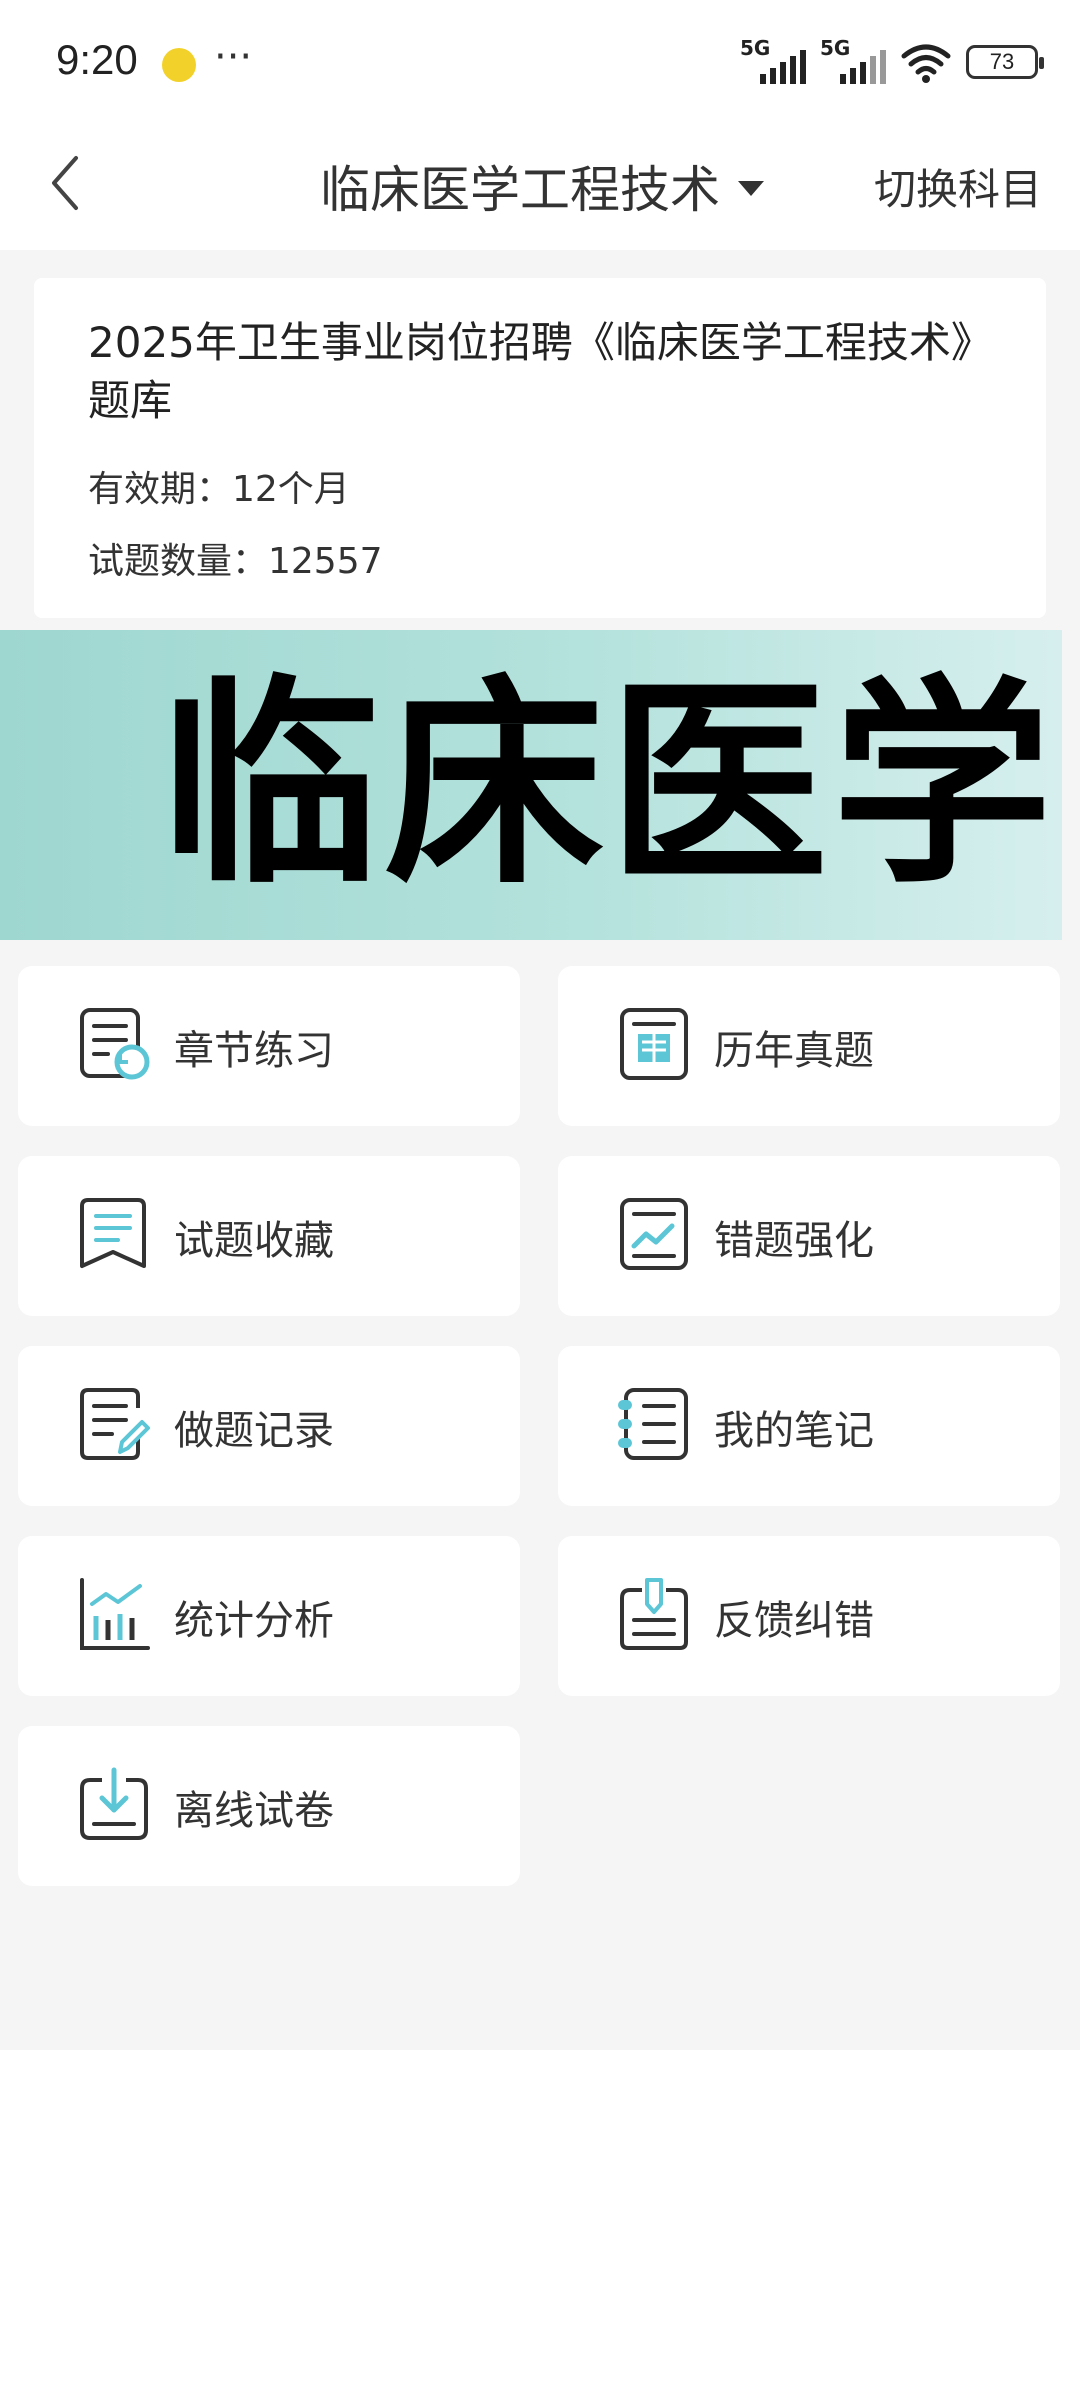 This screenshot has height=2403, width=1080. I want to click on music-app-icon, so click(179, 65).